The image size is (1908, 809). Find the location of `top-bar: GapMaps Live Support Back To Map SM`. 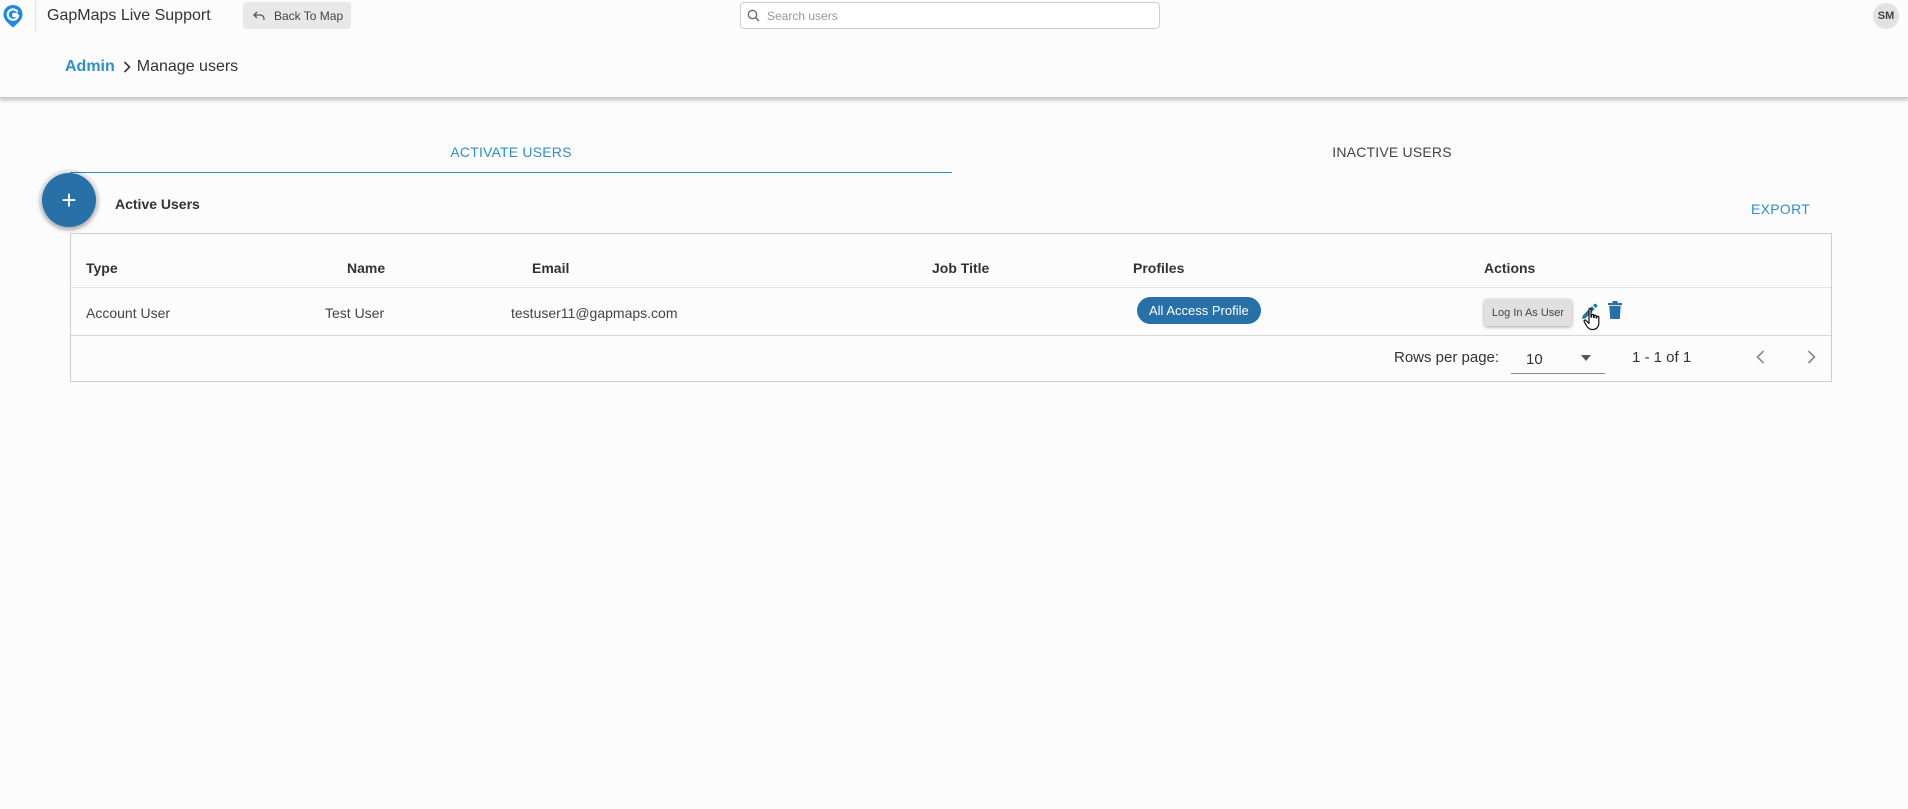

top-bar: GapMaps Live Support Back To Map SM is located at coordinates (954, 16).